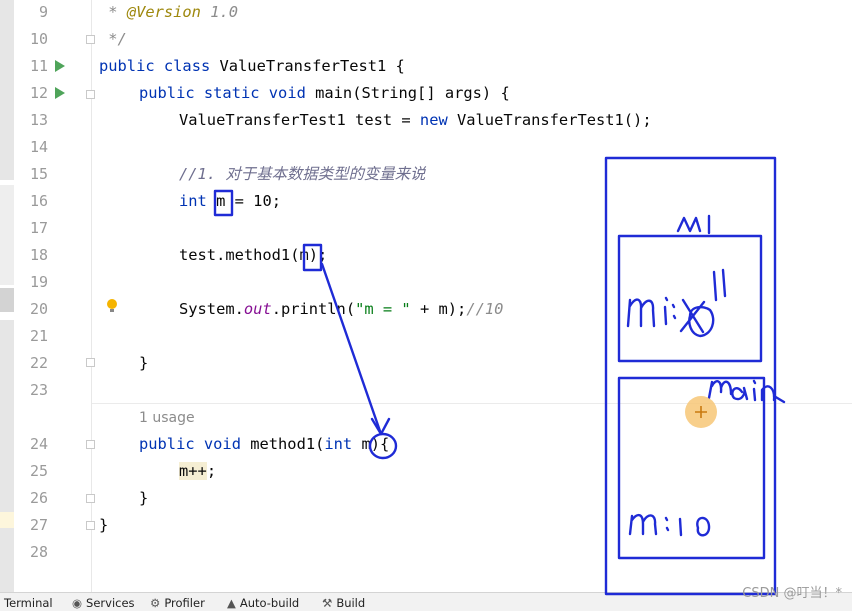  Describe the element at coordinates (231, 93) in the screenshot. I see `keyword: static` at that location.